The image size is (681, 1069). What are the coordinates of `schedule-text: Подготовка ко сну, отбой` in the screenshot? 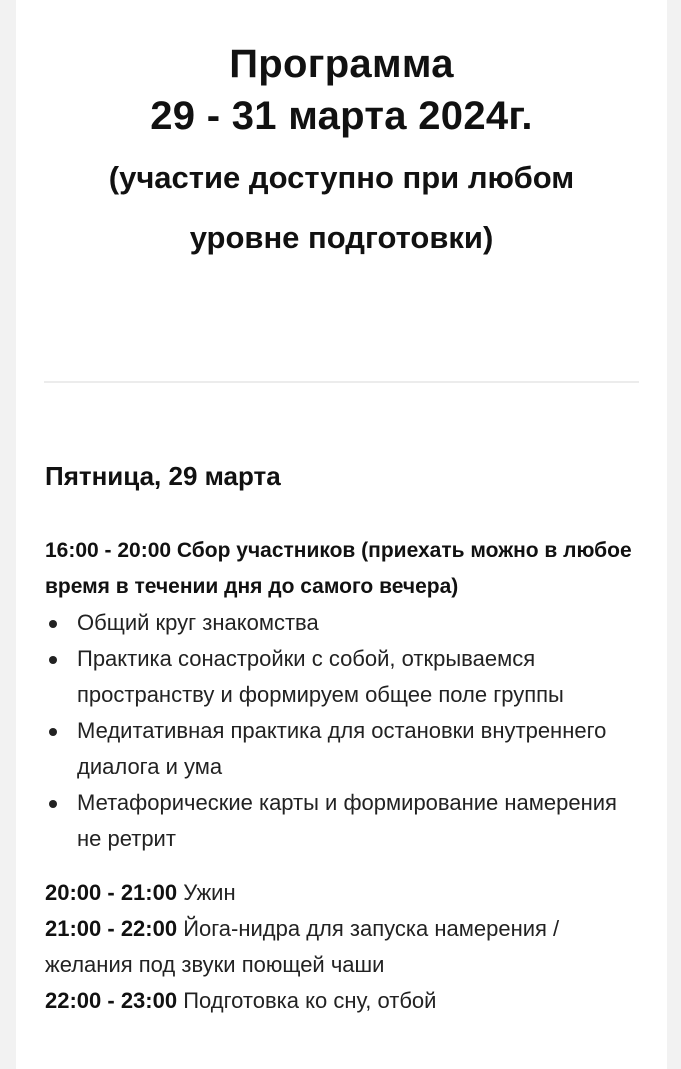 It's located at (307, 1000).